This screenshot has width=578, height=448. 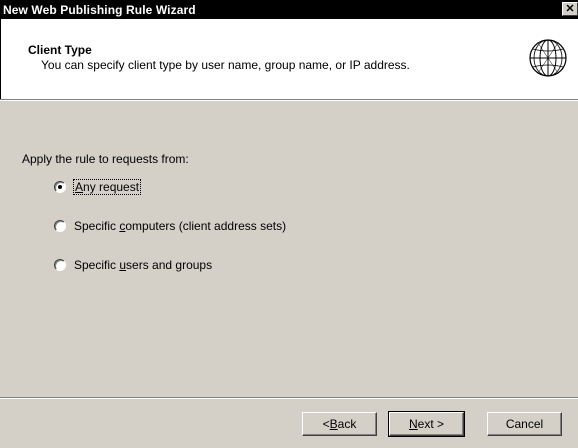 What do you see at coordinates (60, 50) in the screenshot?
I see `page-title: Client Type` at bounding box center [60, 50].